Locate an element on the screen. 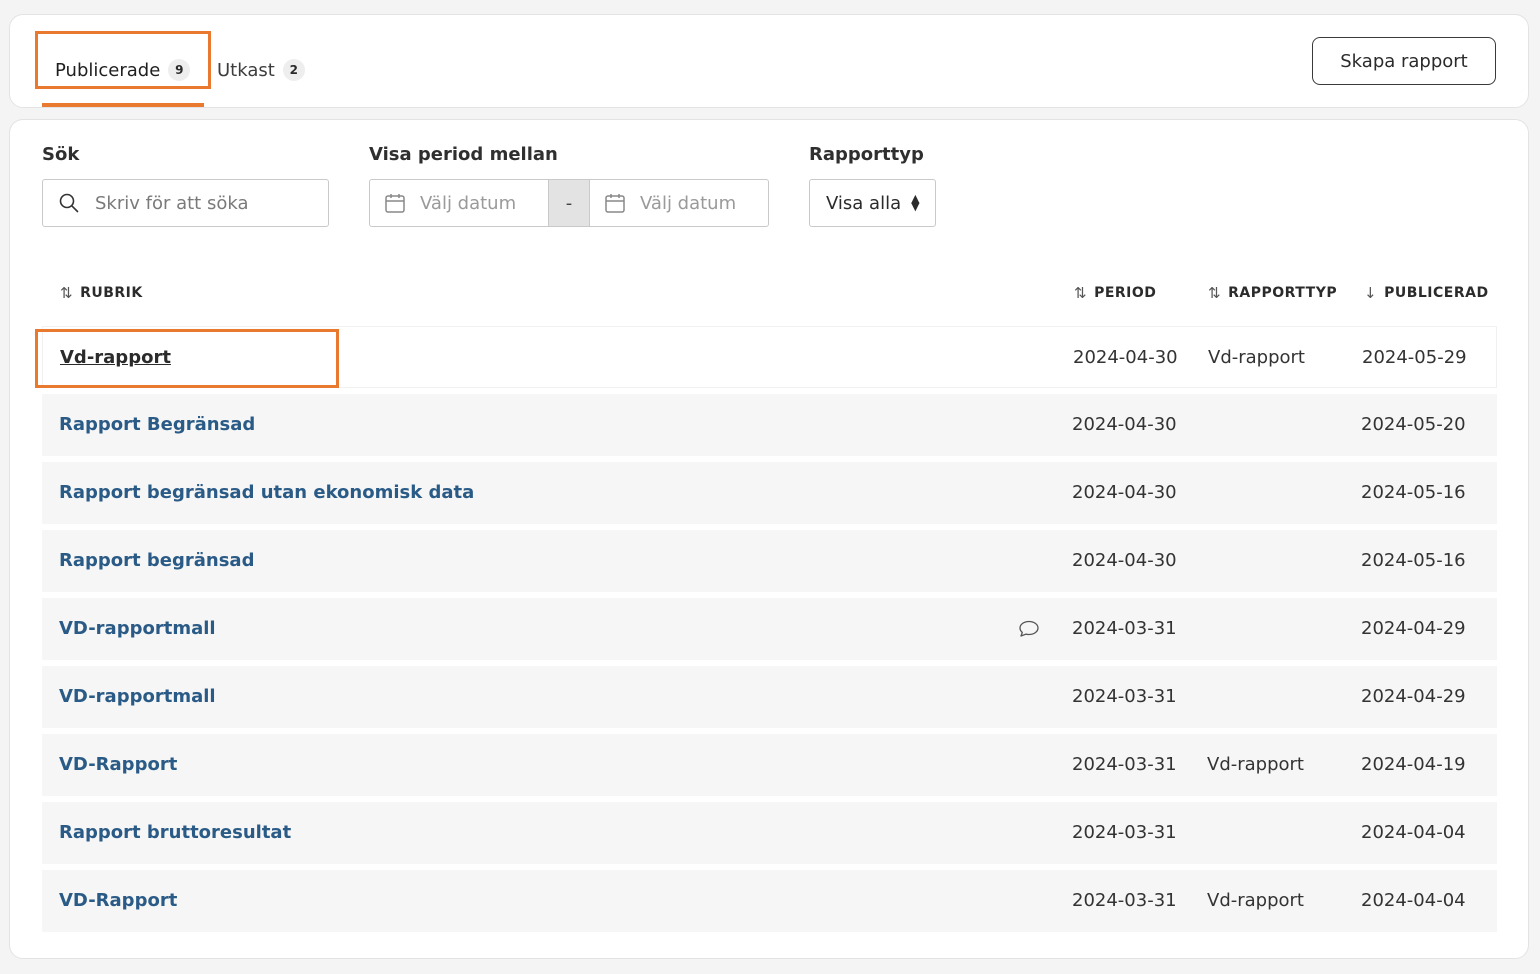  column-header-type: ⇅ RAPPORTTYP is located at coordinates (1272, 293).